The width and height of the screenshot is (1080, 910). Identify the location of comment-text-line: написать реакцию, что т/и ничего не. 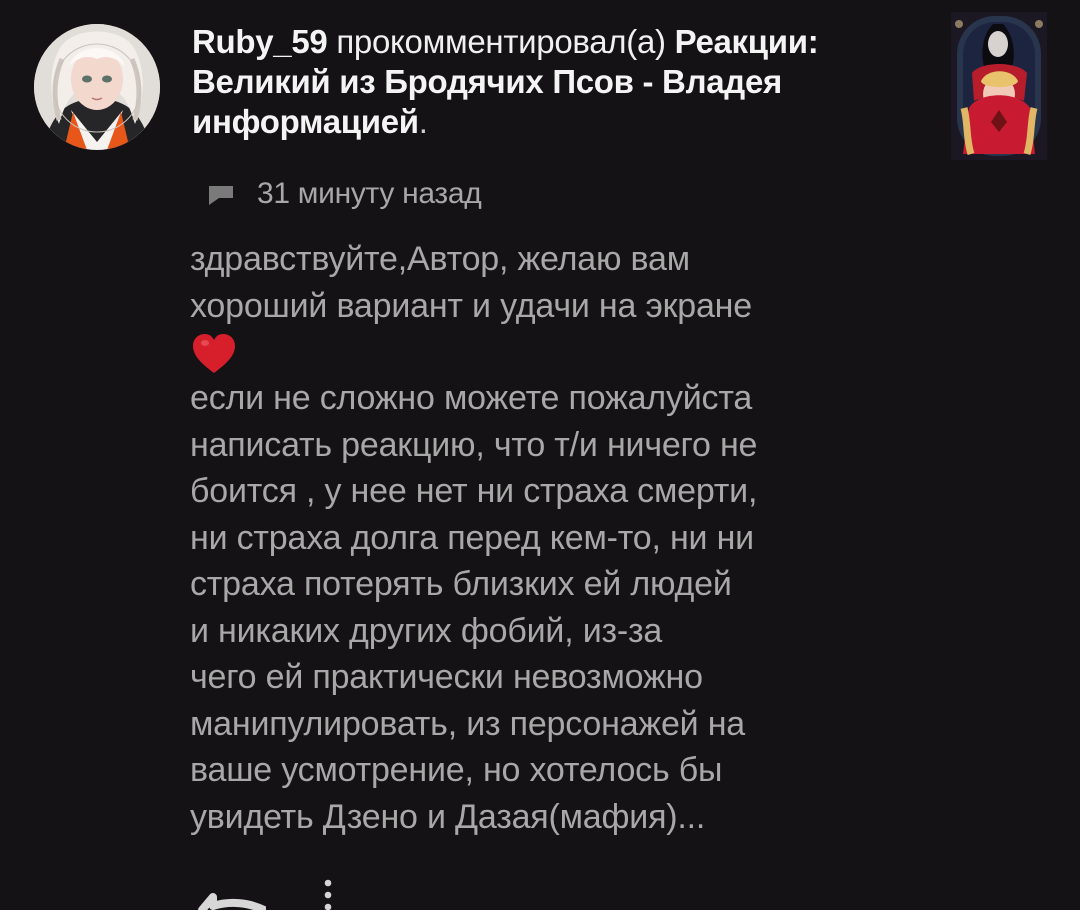
(474, 444).